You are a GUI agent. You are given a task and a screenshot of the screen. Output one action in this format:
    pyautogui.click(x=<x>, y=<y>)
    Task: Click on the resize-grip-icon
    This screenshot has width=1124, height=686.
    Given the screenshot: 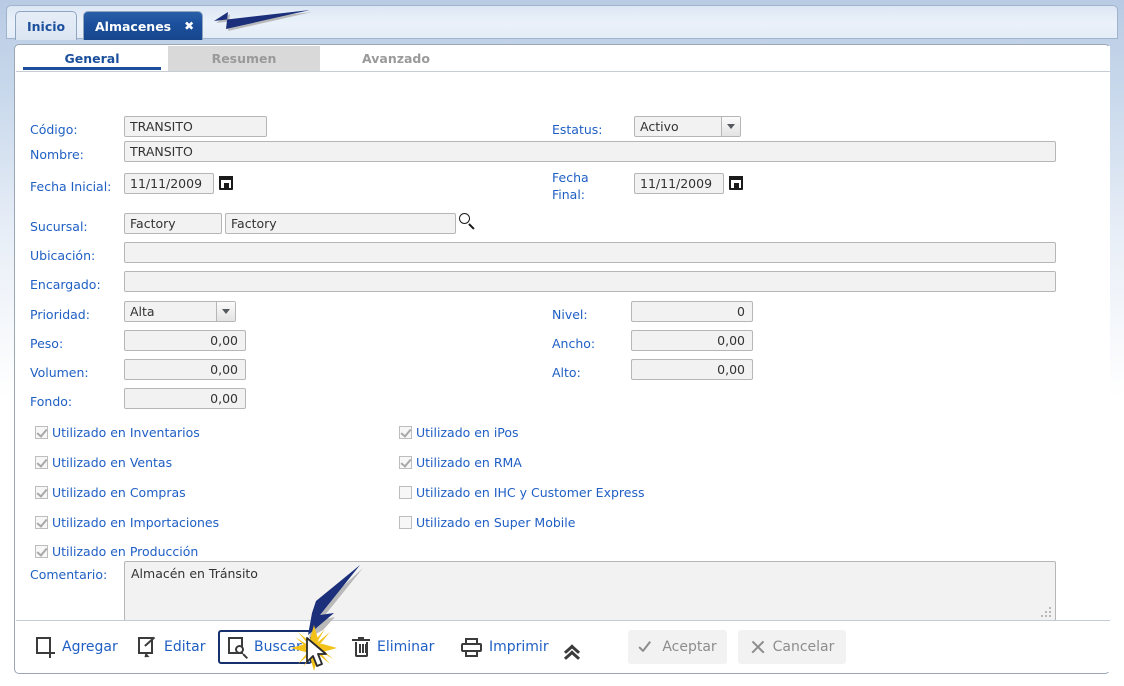 What is the action you would take?
    pyautogui.click(x=1046, y=612)
    